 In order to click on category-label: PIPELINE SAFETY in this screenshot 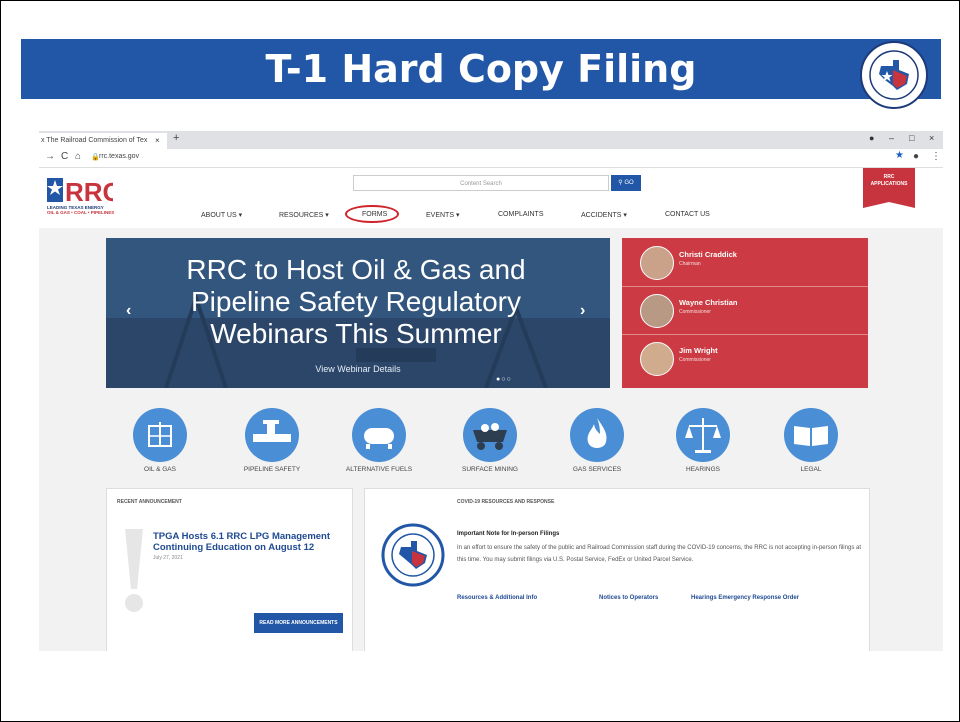, I will do `click(272, 469)`.